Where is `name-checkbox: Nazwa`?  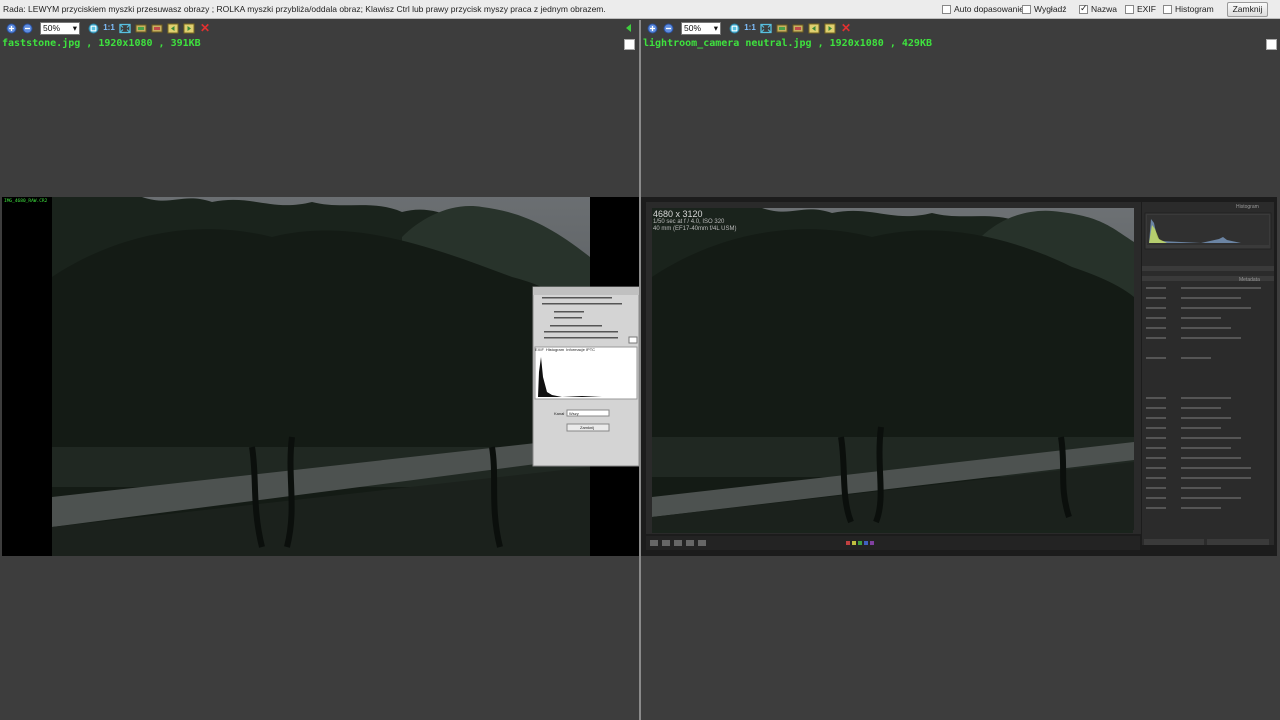 name-checkbox: Nazwa is located at coordinates (1098, 8).